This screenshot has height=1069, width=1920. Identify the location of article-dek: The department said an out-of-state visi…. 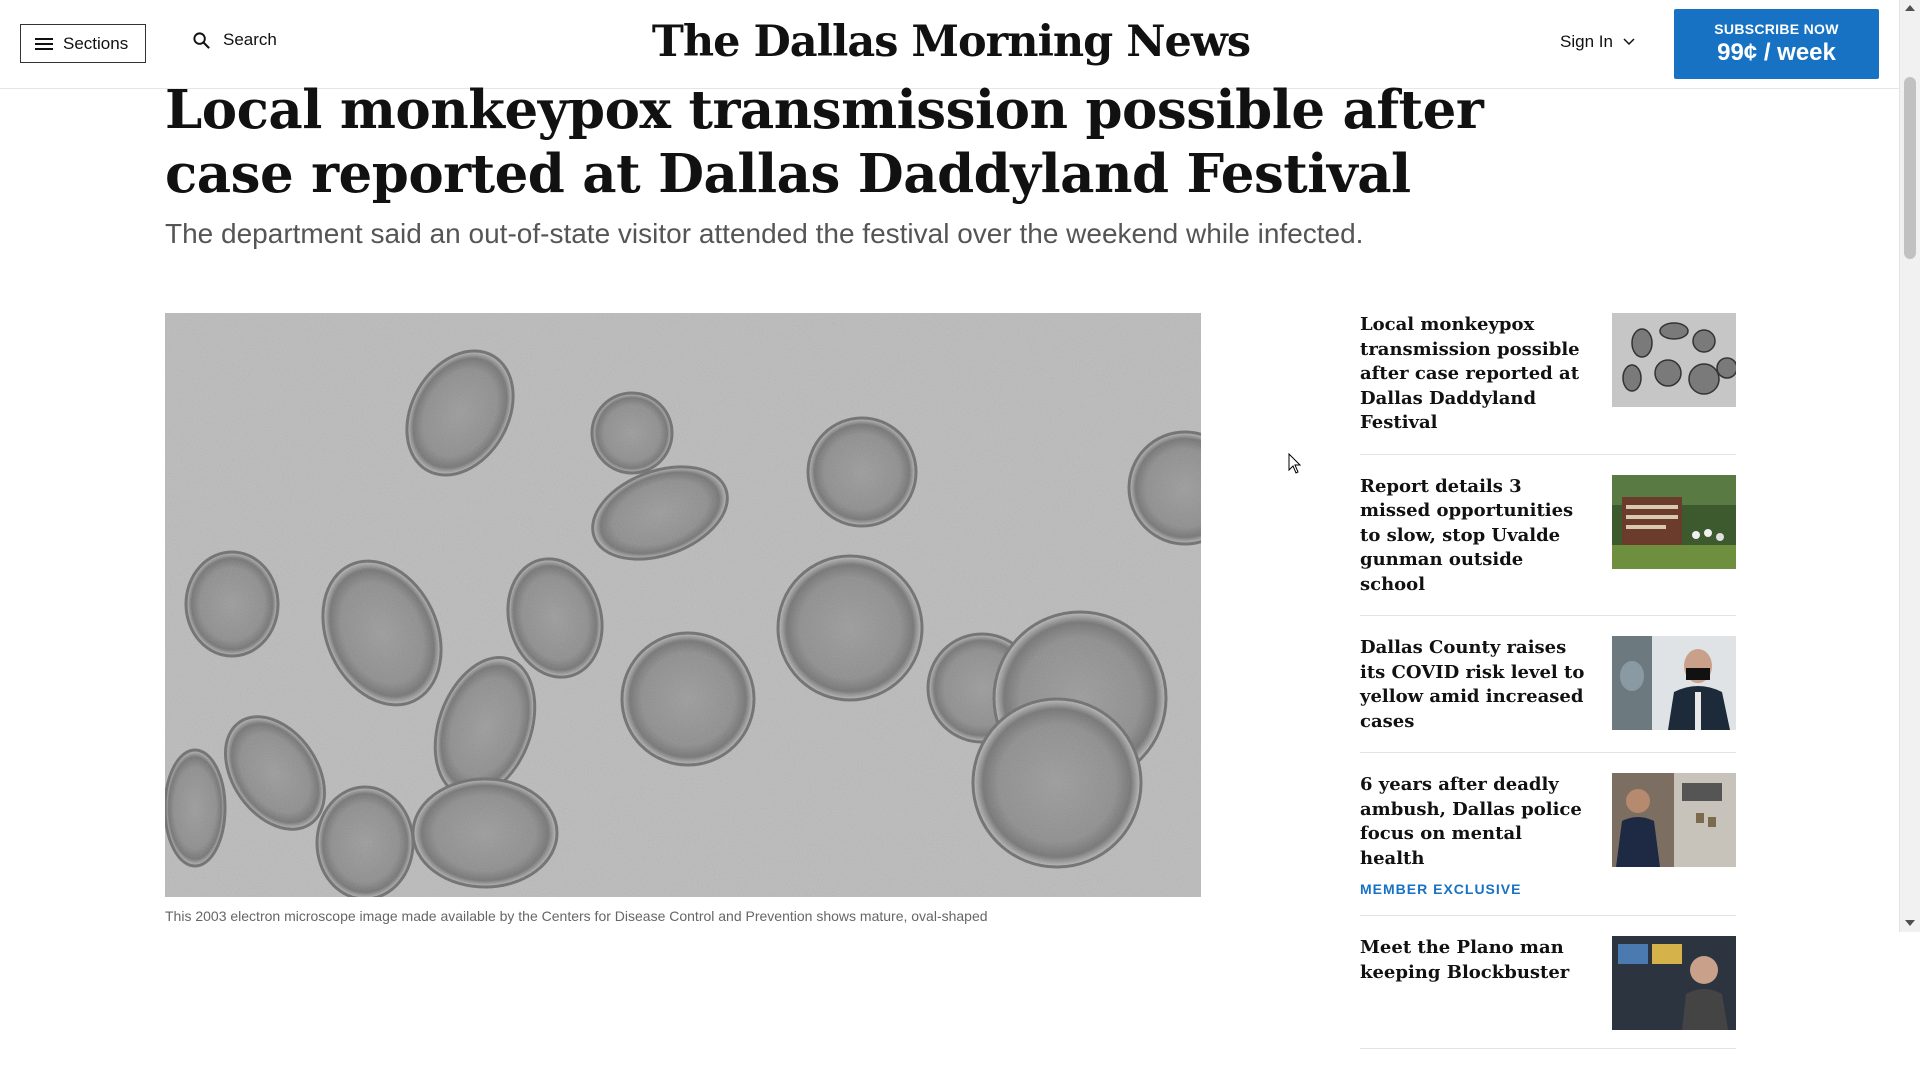
(764, 233).